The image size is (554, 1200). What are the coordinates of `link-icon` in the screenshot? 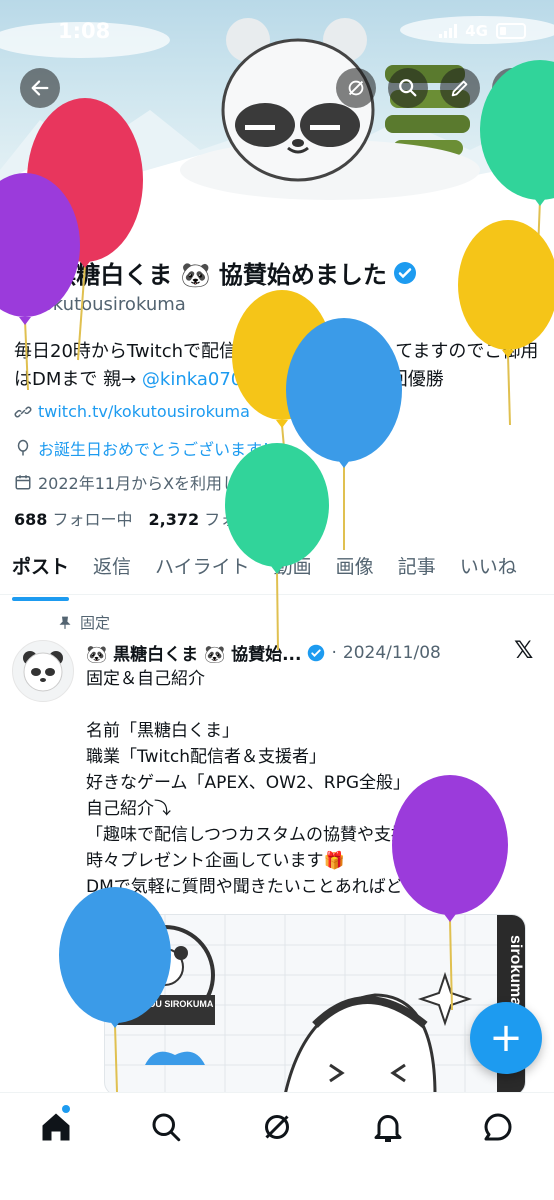 It's located at (23, 411).